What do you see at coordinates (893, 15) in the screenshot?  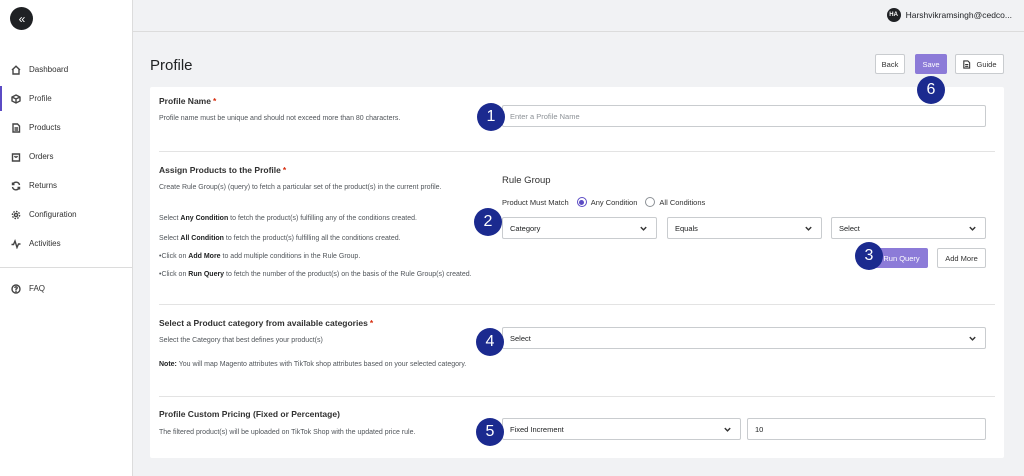 I see `avatar: HA` at bounding box center [893, 15].